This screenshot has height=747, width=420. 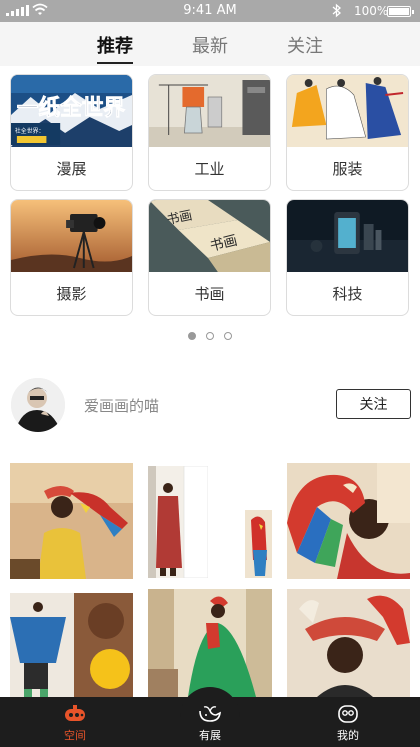 I want to click on category-label: 服装, so click(x=347, y=169).